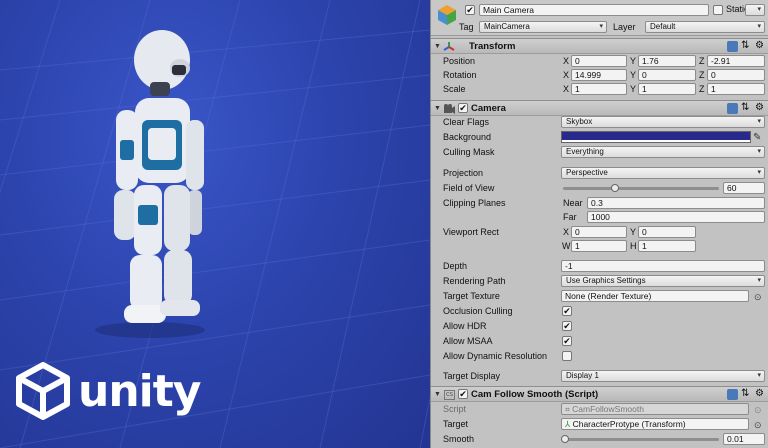 The image size is (768, 448). I want to click on rotation-row: Rotation X 14.999 Y 0 Z 0, so click(599, 75).